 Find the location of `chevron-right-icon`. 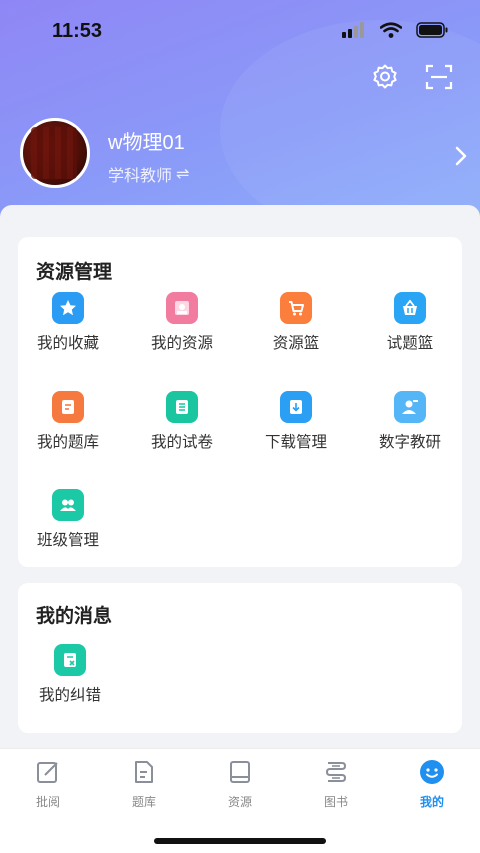

chevron-right-icon is located at coordinates (461, 158).